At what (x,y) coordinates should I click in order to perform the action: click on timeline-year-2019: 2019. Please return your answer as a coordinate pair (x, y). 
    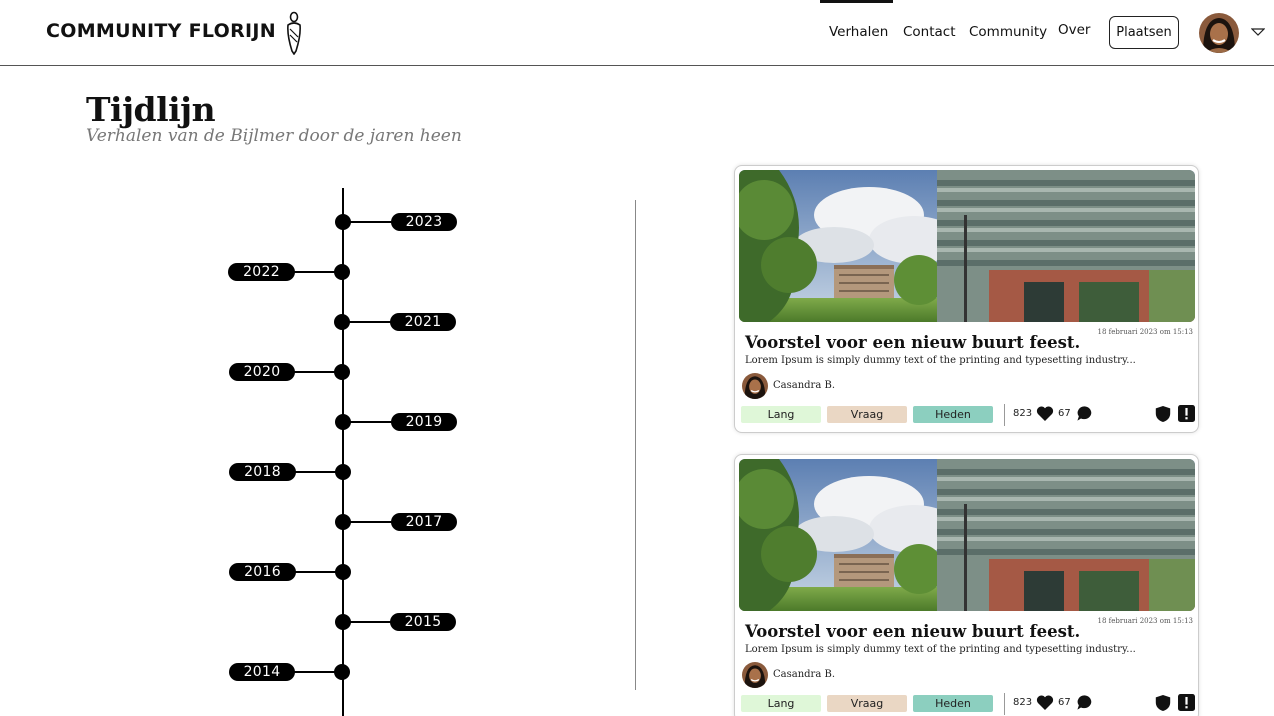
    Looking at the image, I should click on (424, 422).